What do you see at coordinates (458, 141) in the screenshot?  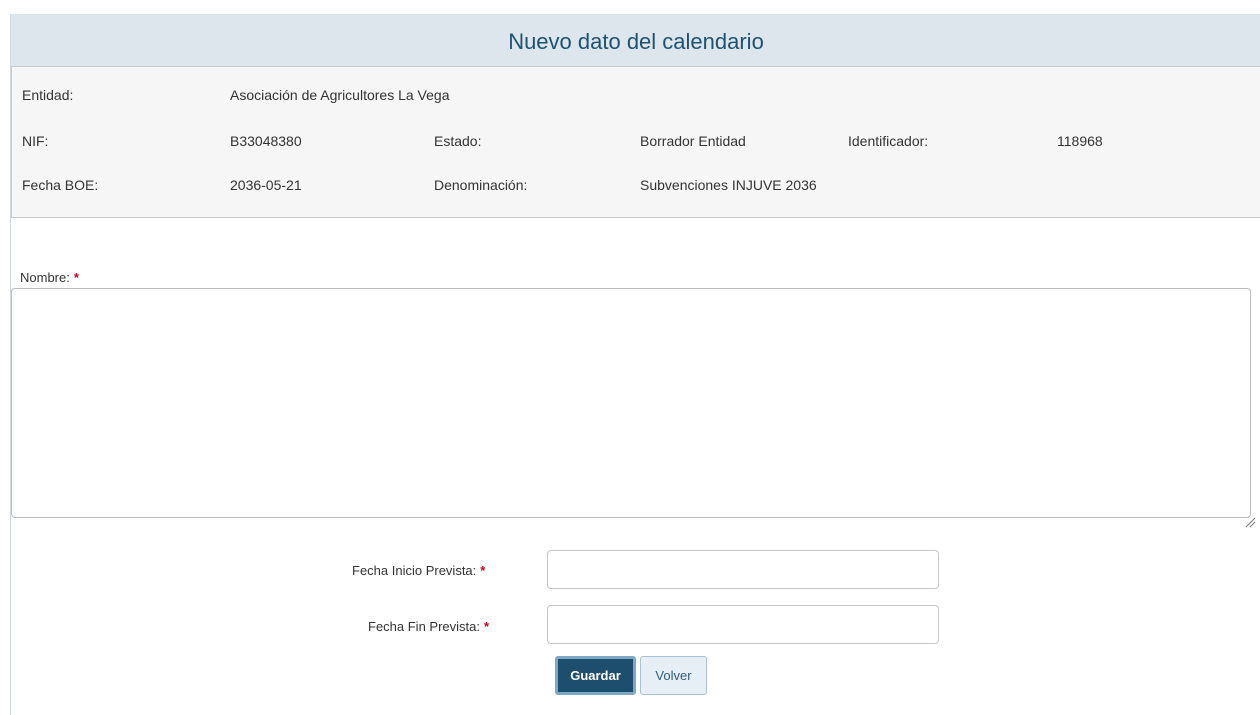 I see `estado-label: Estado:` at bounding box center [458, 141].